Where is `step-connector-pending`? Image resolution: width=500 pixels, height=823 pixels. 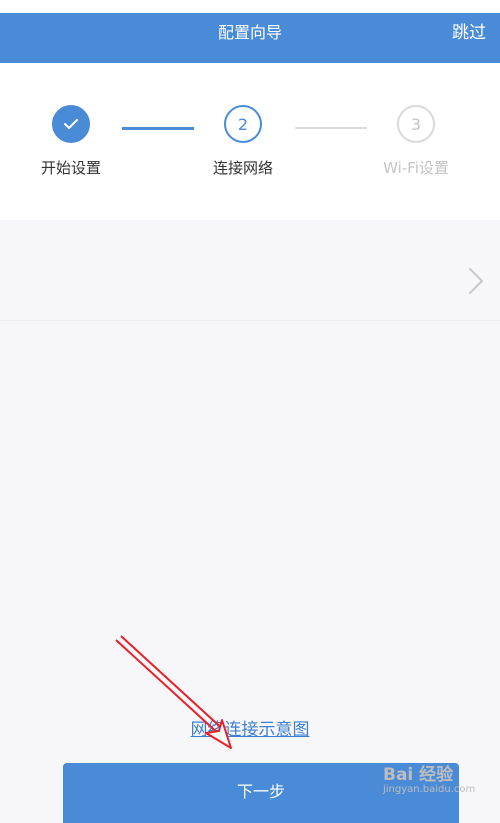
step-connector-pending is located at coordinates (331, 128).